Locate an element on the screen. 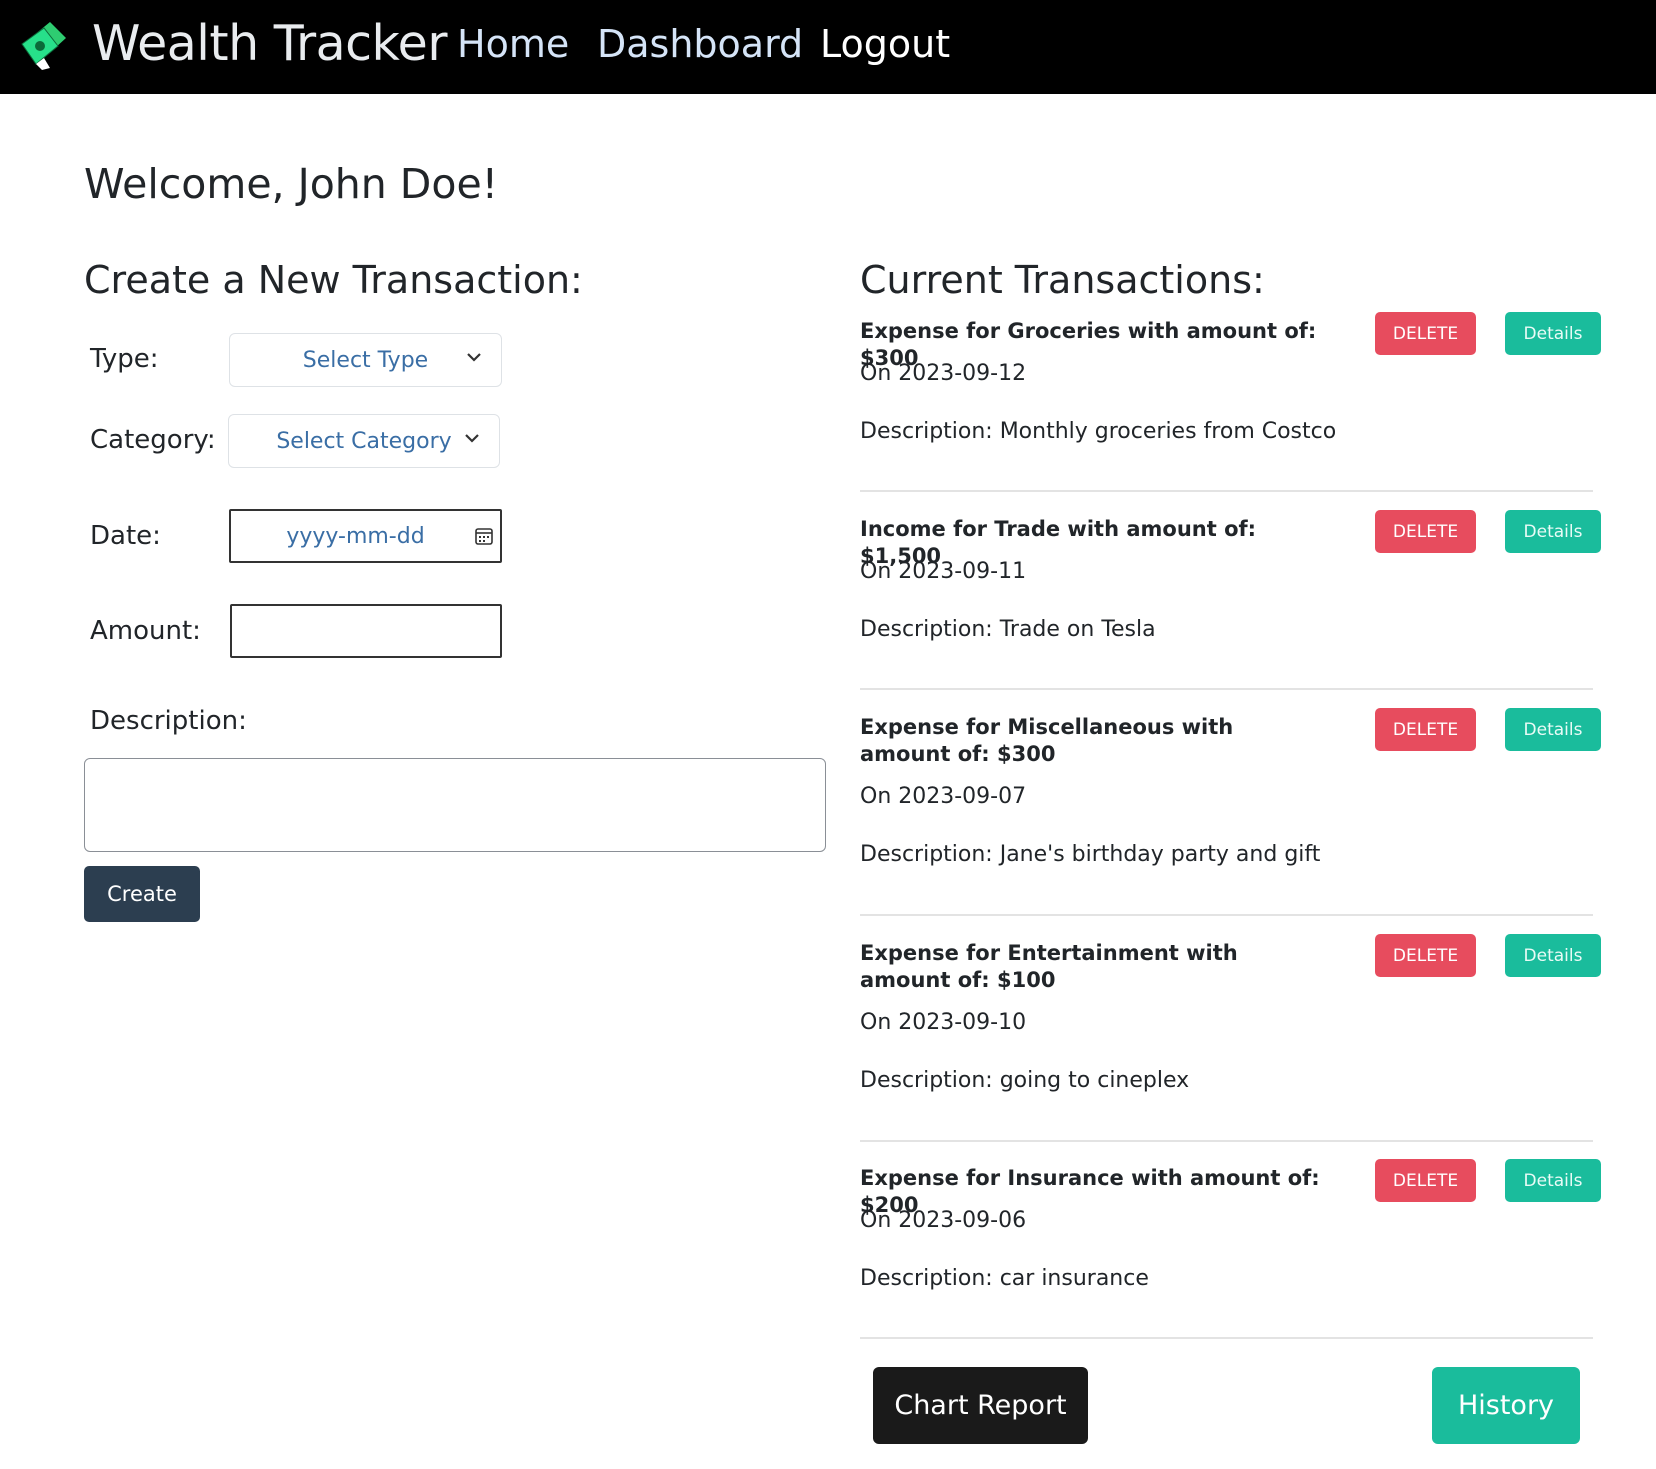 Image resolution: width=1656 pixels, height=1469 pixels. description-textarea is located at coordinates (455, 805).